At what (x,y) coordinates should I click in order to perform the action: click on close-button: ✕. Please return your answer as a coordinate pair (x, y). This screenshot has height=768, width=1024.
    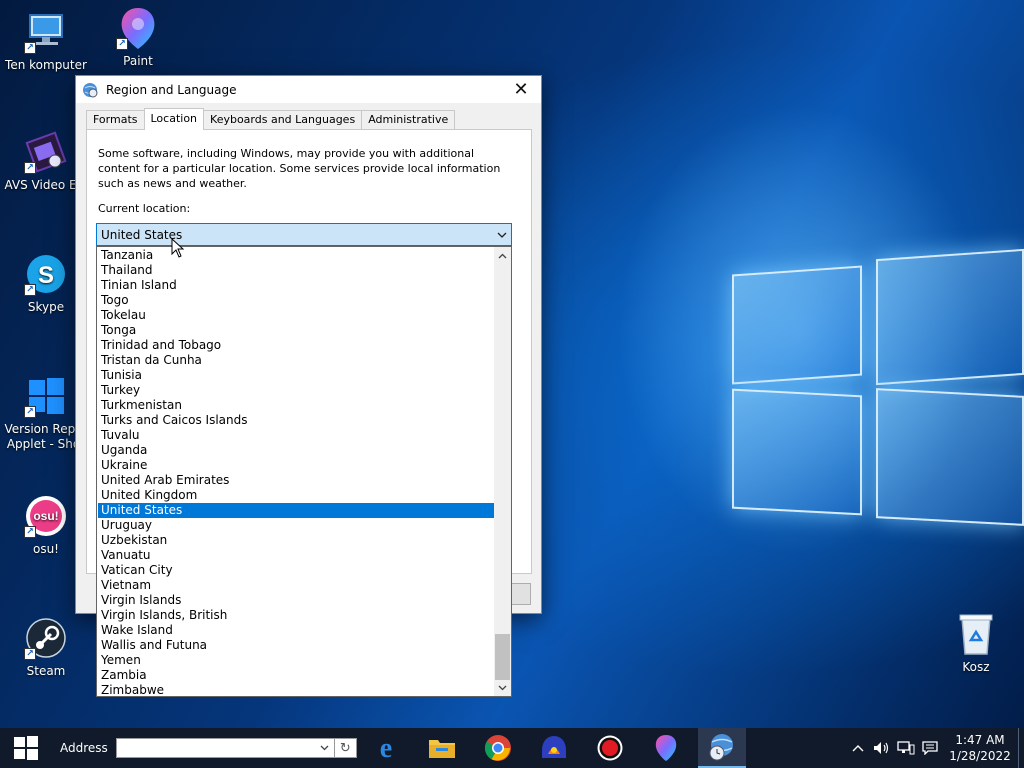
    Looking at the image, I should click on (521, 89).